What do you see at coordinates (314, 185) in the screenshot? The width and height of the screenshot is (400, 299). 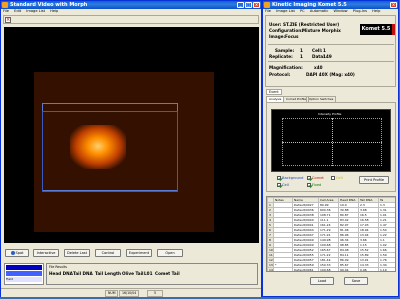 I see `check-fixed: Fixed` at bounding box center [314, 185].